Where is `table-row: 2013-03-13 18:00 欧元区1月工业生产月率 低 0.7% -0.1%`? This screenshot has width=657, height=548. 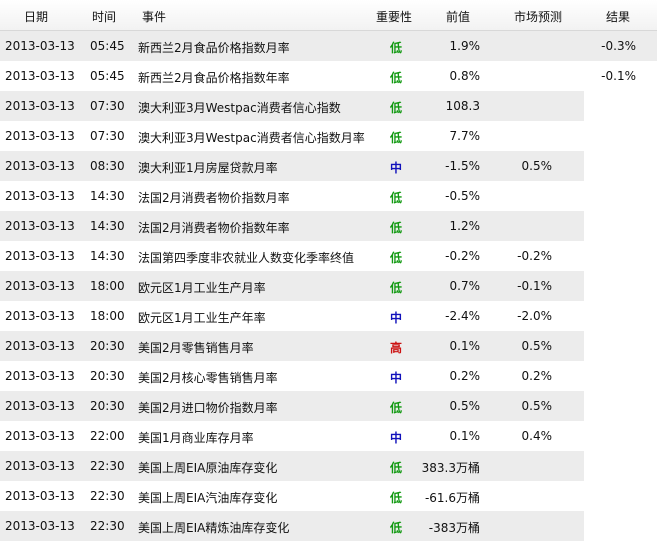
table-row: 2013-03-13 18:00 欧元区1月工业生产月率 低 0.7% -0.1% is located at coordinates (328, 286).